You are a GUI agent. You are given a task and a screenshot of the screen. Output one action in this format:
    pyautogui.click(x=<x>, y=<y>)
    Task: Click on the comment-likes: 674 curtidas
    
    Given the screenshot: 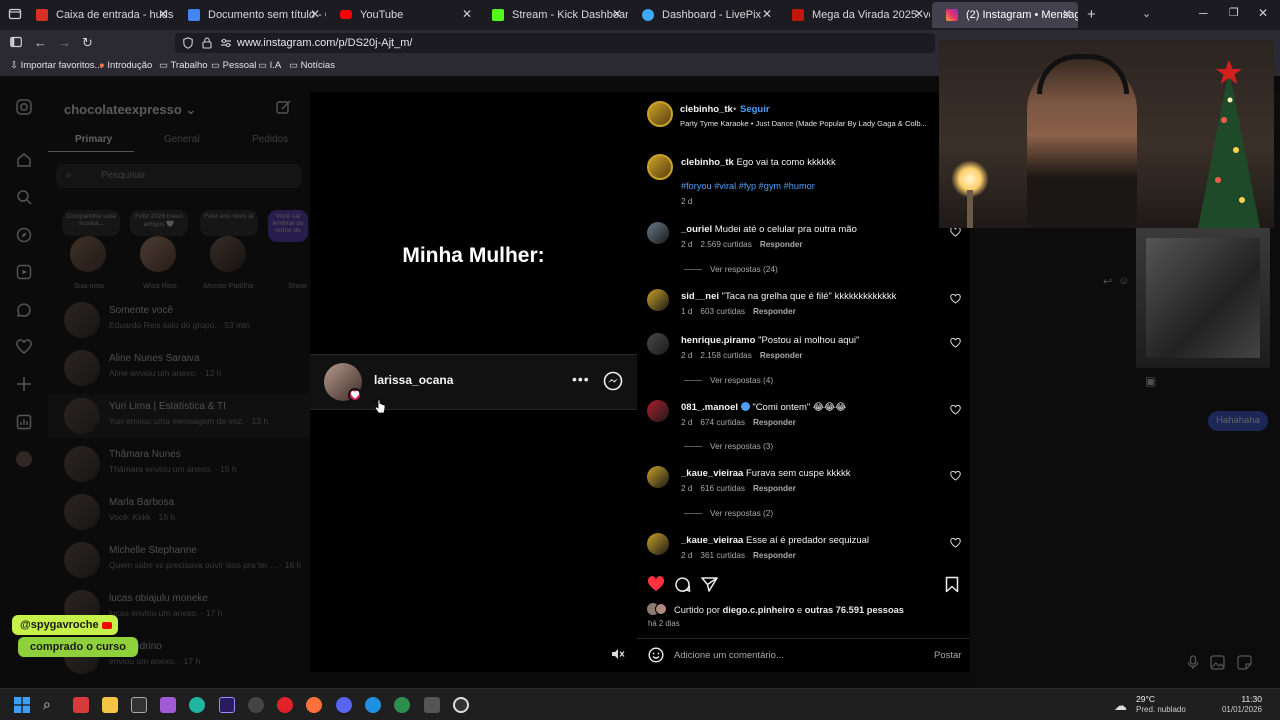 What is the action you would take?
    pyautogui.click(x=722, y=422)
    